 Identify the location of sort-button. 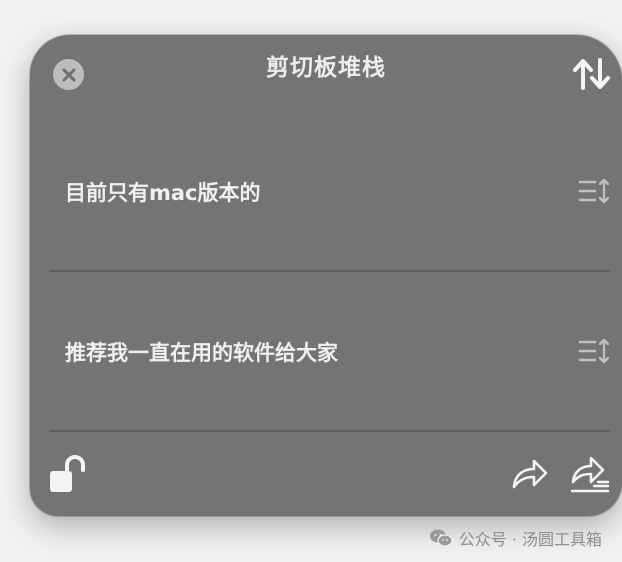
(592, 74).